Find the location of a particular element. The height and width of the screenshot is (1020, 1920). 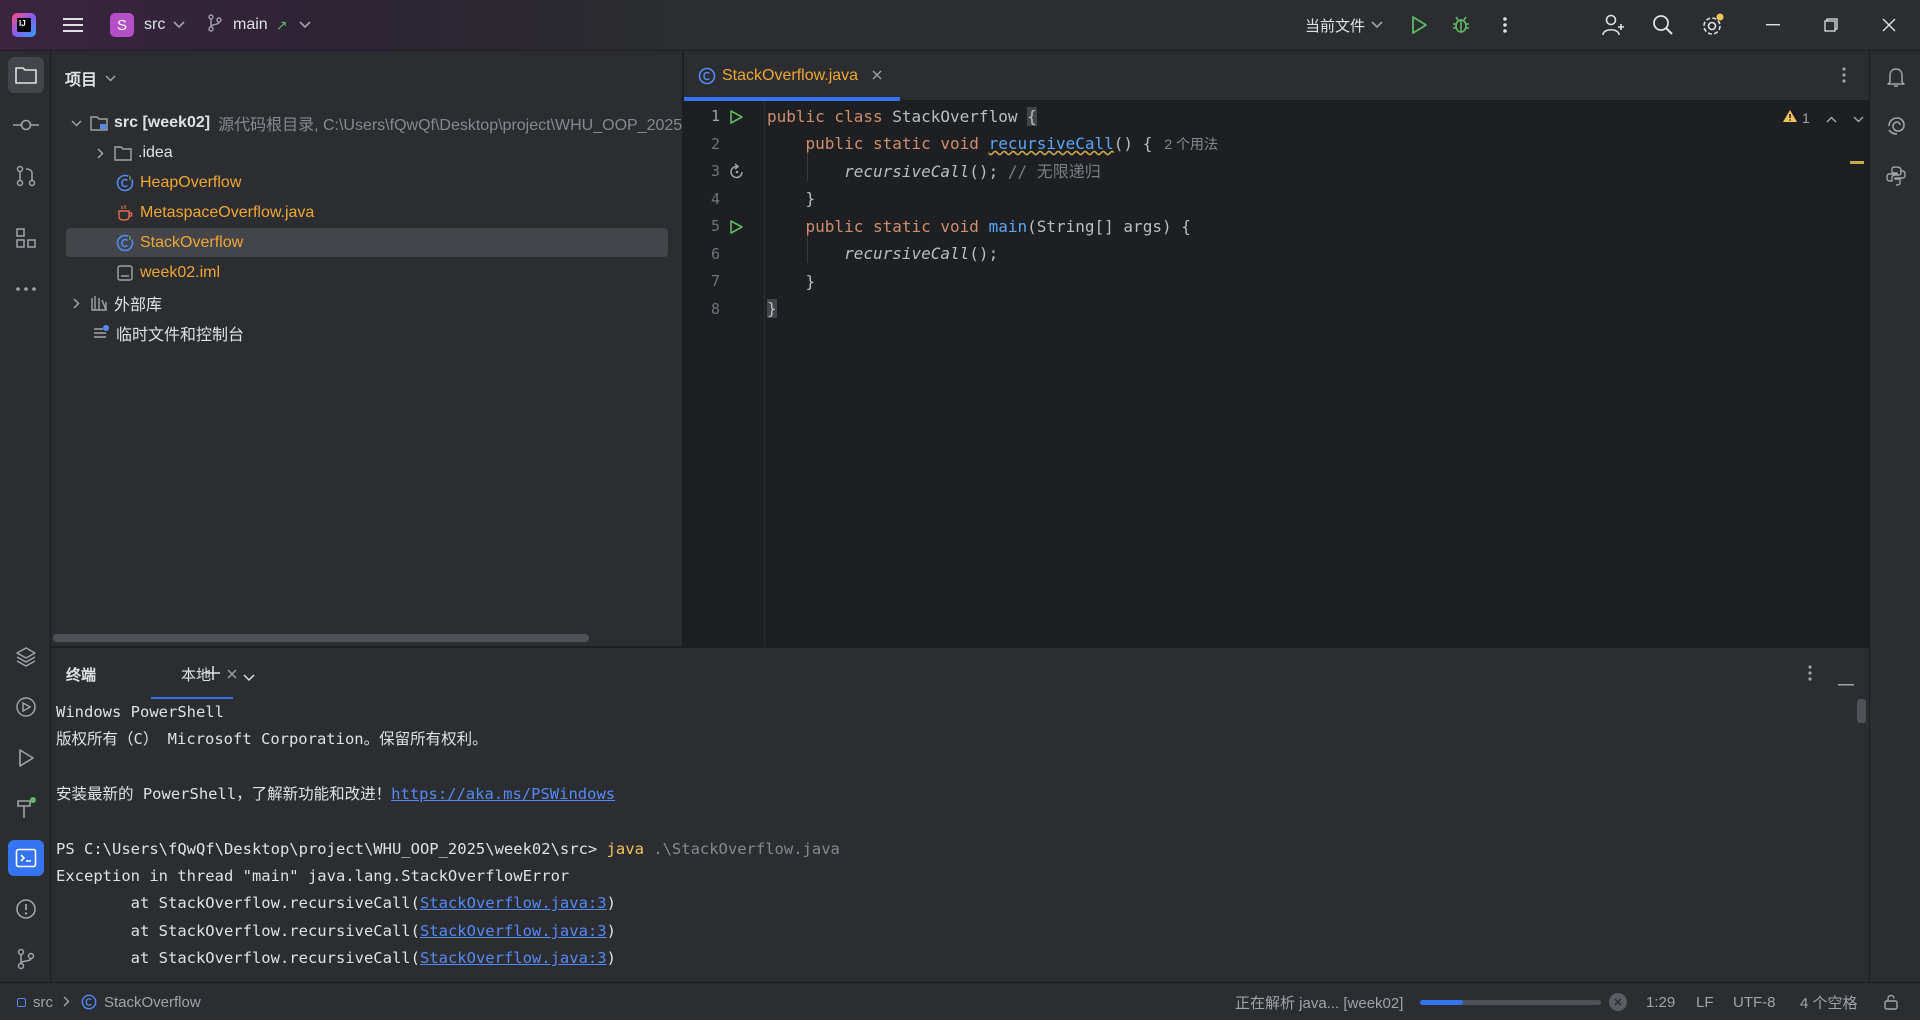

python-console-icon is located at coordinates (1896, 176).